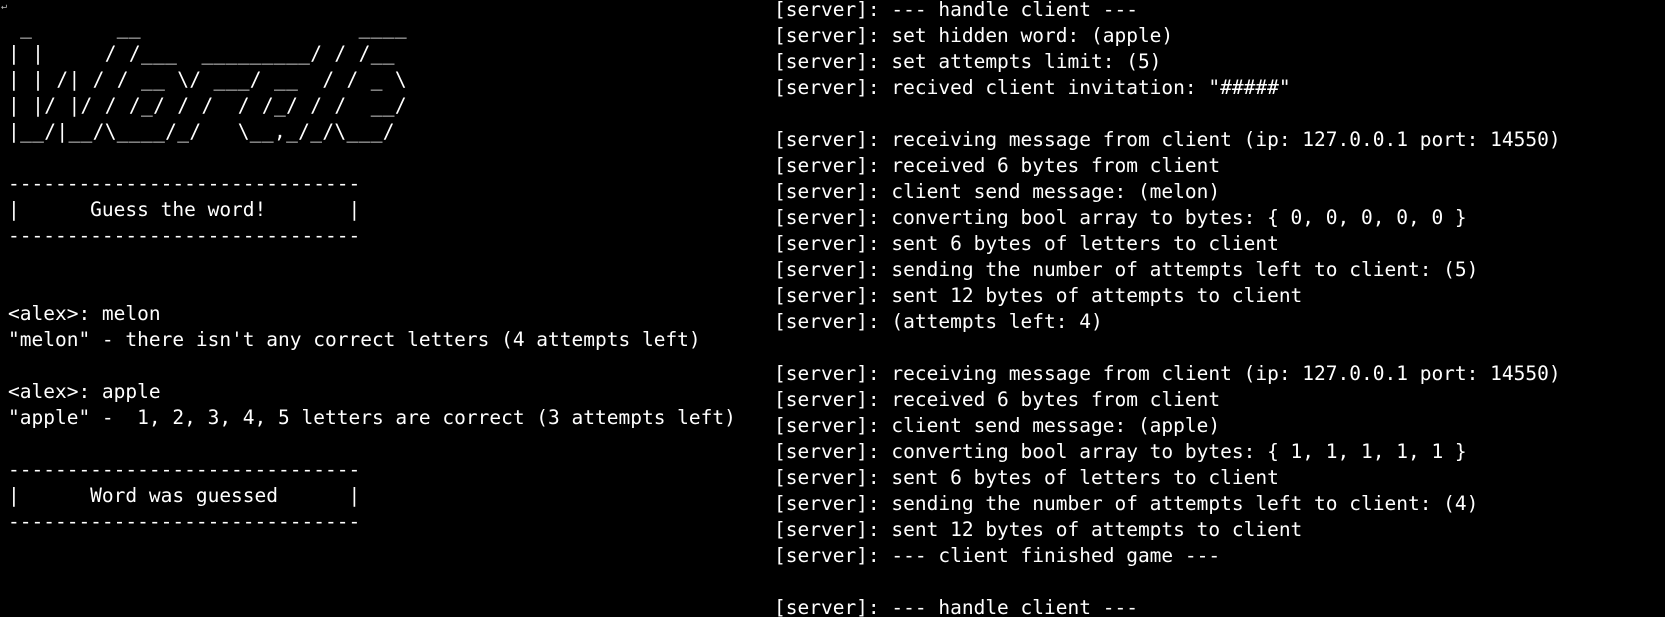 This screenshot has width=1665, height=617. I want to click on server-log-line: [server]: --- client finished game ---, so click(997, 555).